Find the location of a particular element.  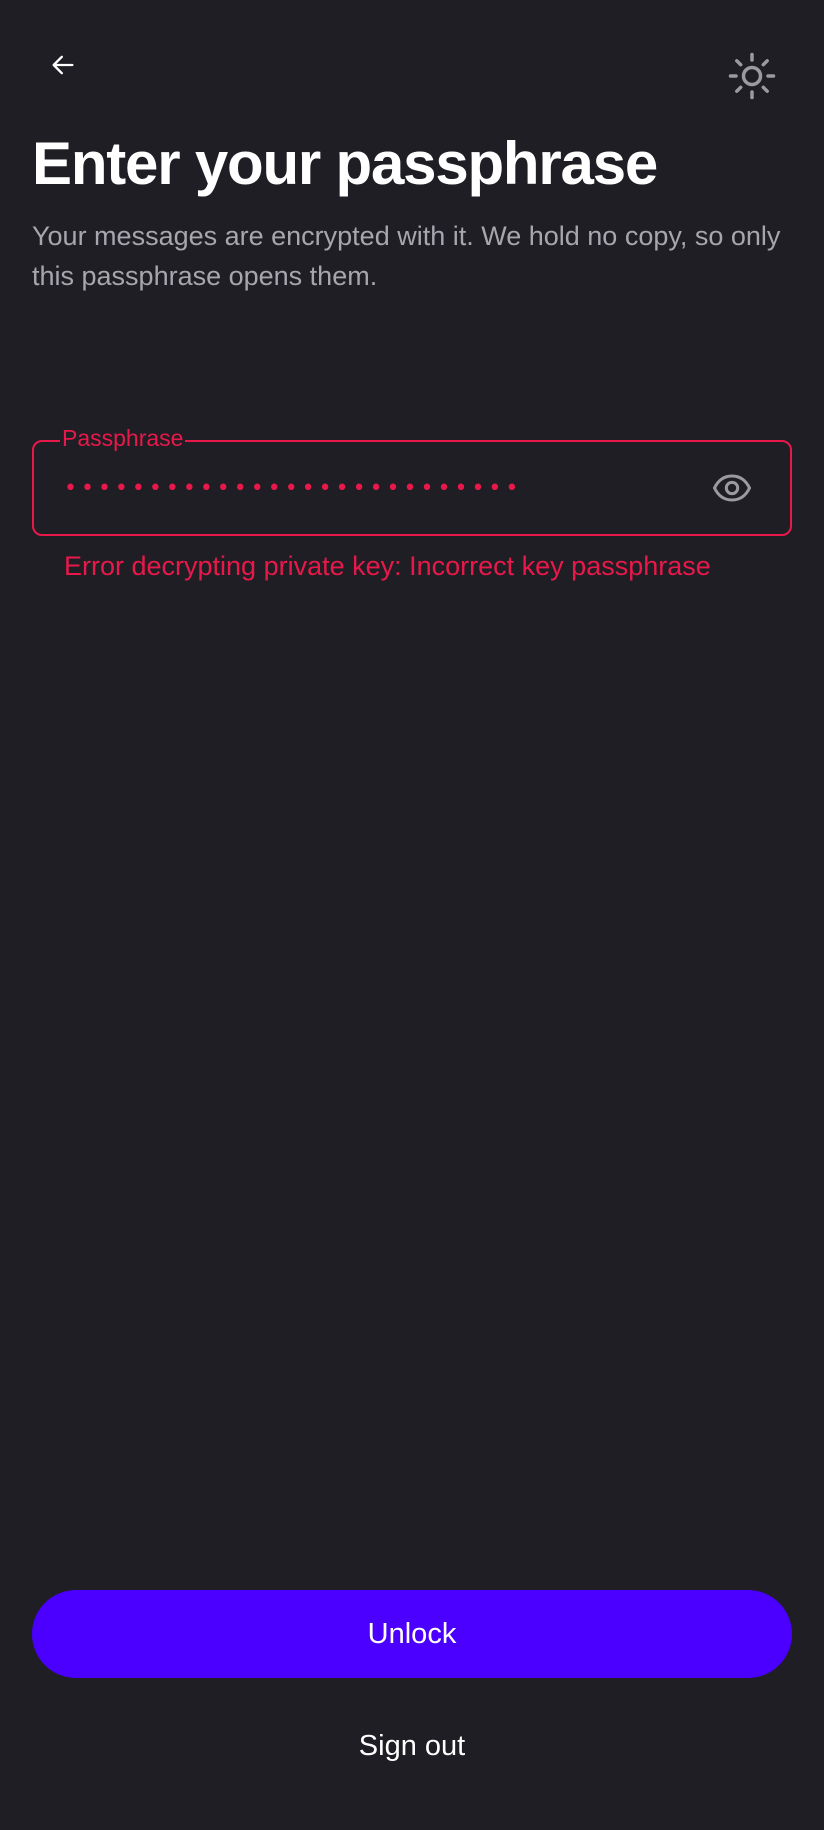

page-title: Enter your passphrase is located at coordinates (345, 163).